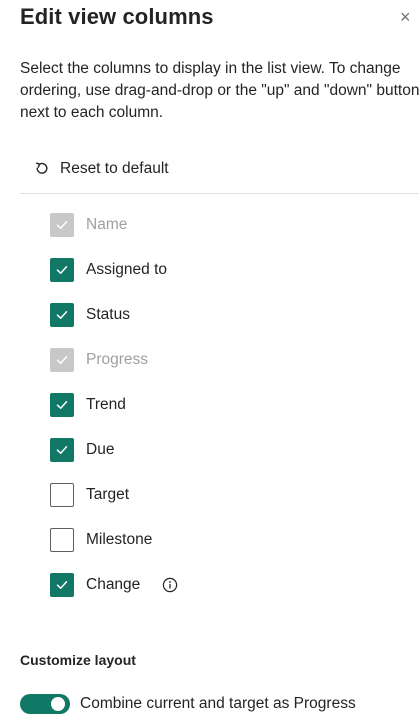 The height and width of the screenshot is (715, 419). What do you see at coordinates (114, 235) in the screenshot?
I see `column-option-name: Name` at bounding box center [114, 235].